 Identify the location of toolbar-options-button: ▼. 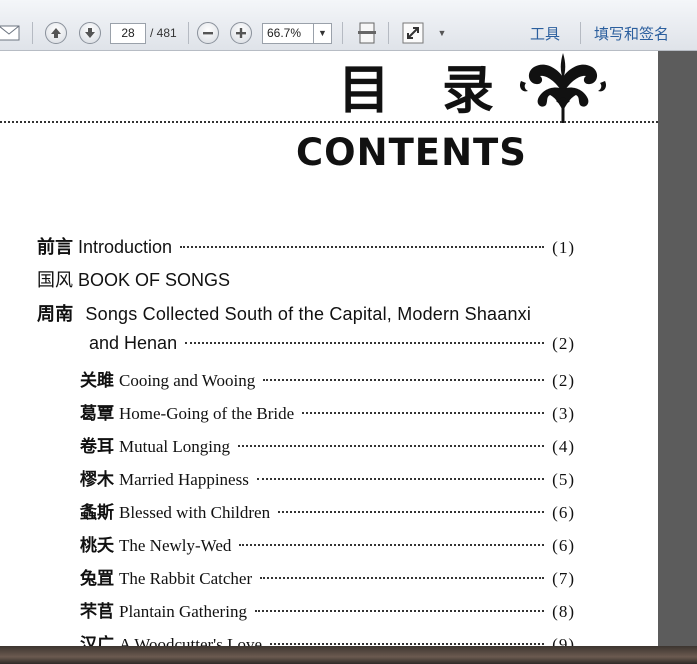
(442, 33).